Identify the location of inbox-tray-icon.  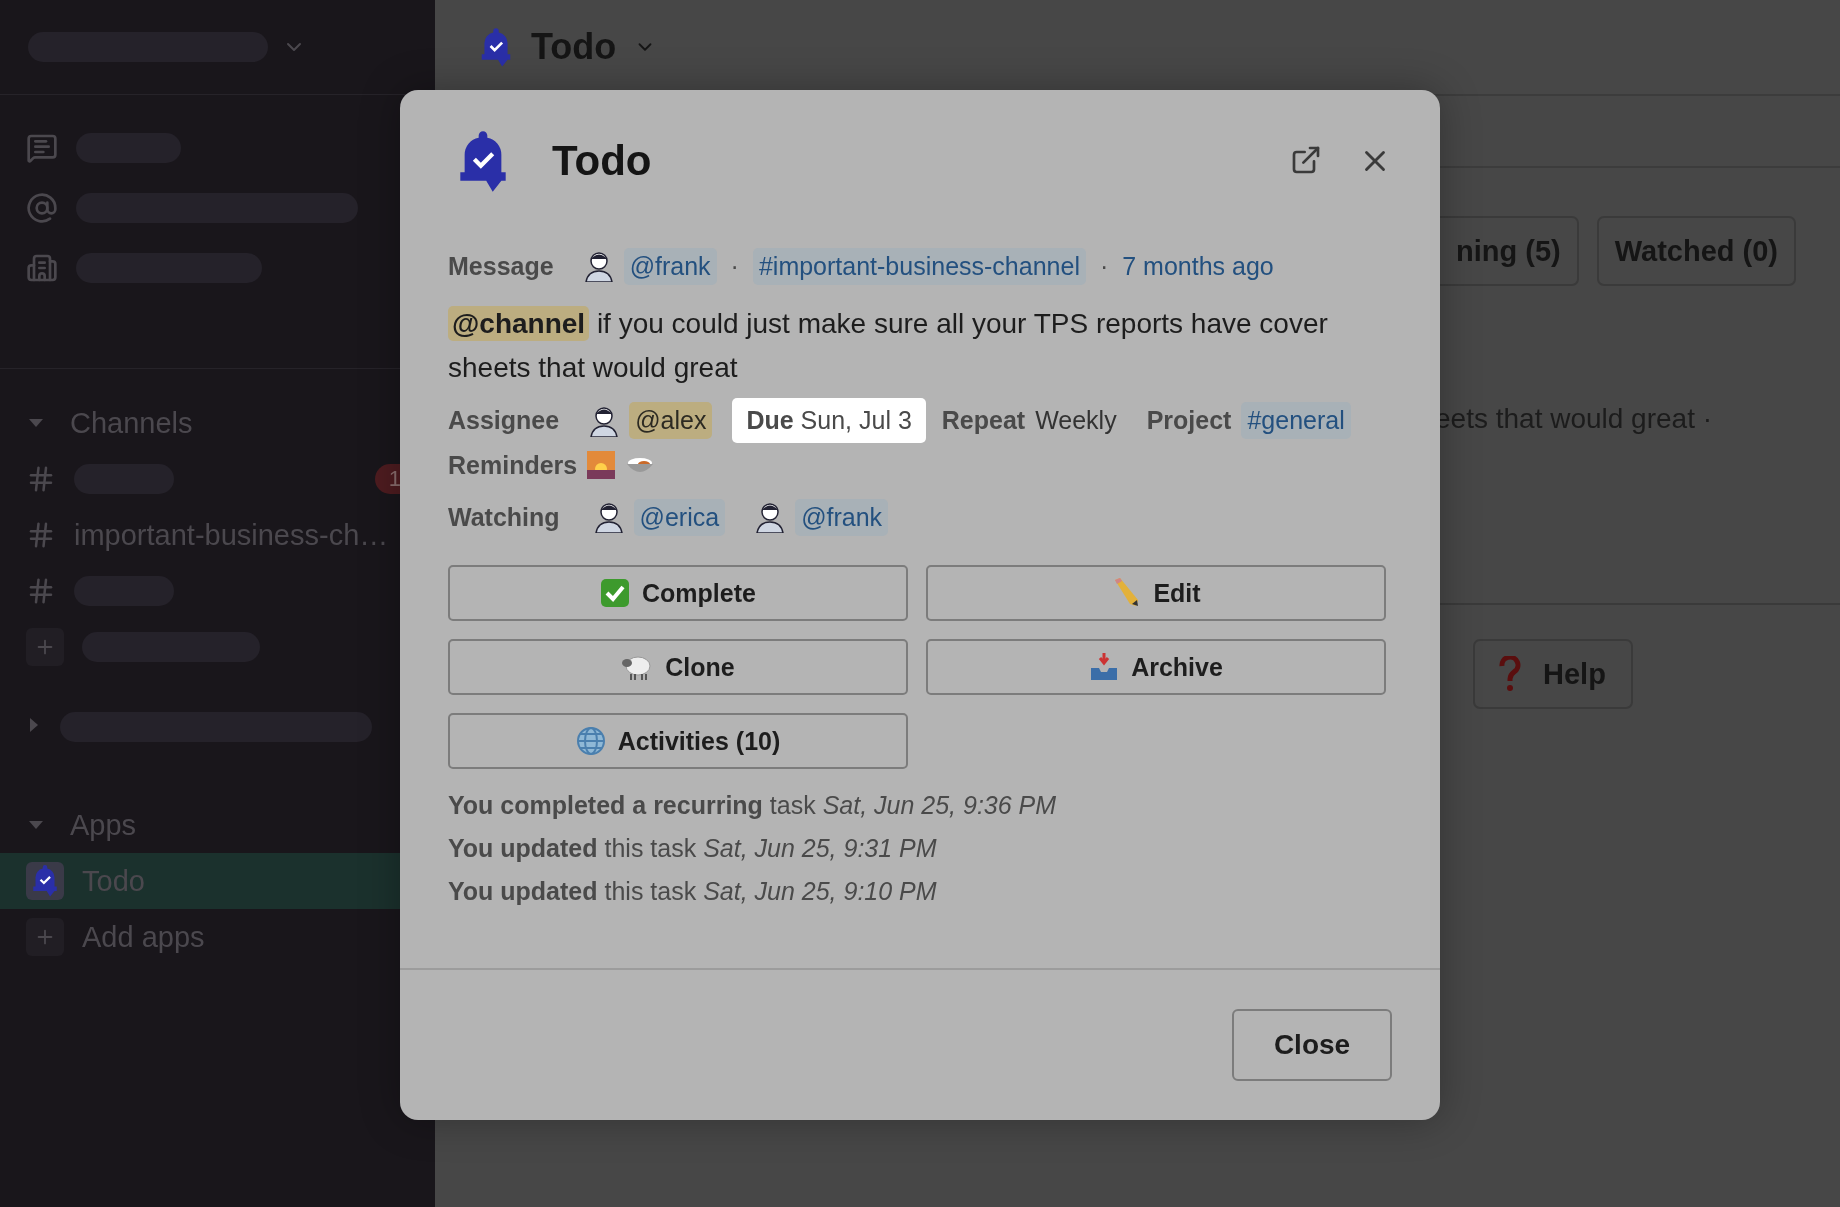
(1104, 667).